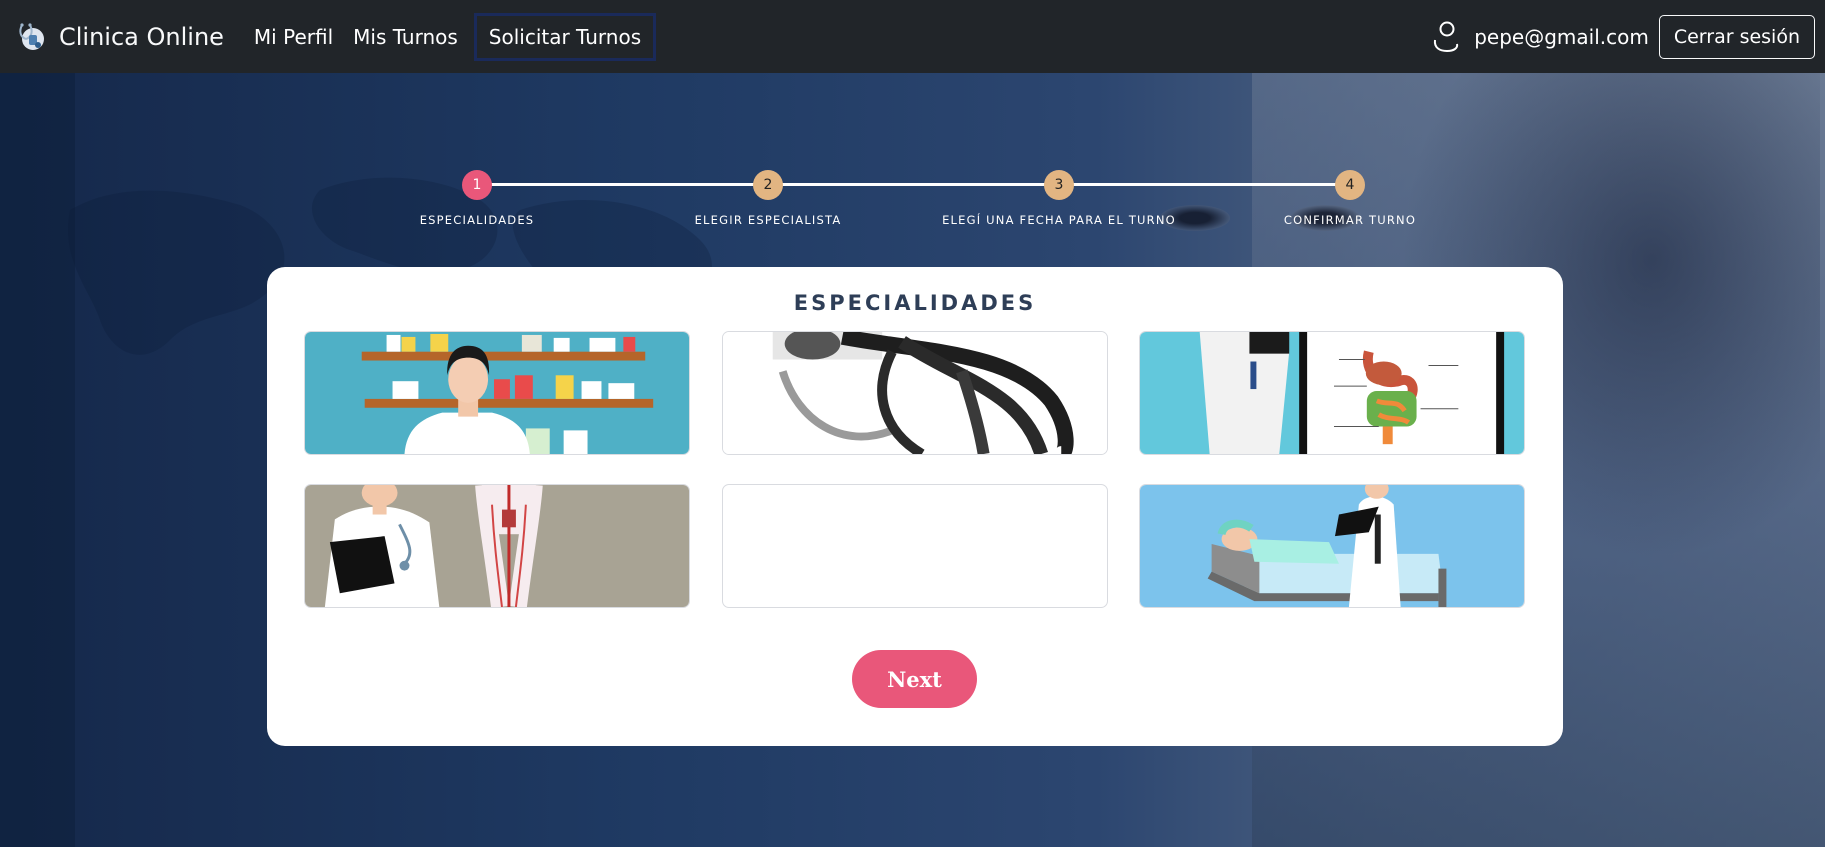 The image size is (1825, 847). I want to click on next-button: Next, so click(914, 679).